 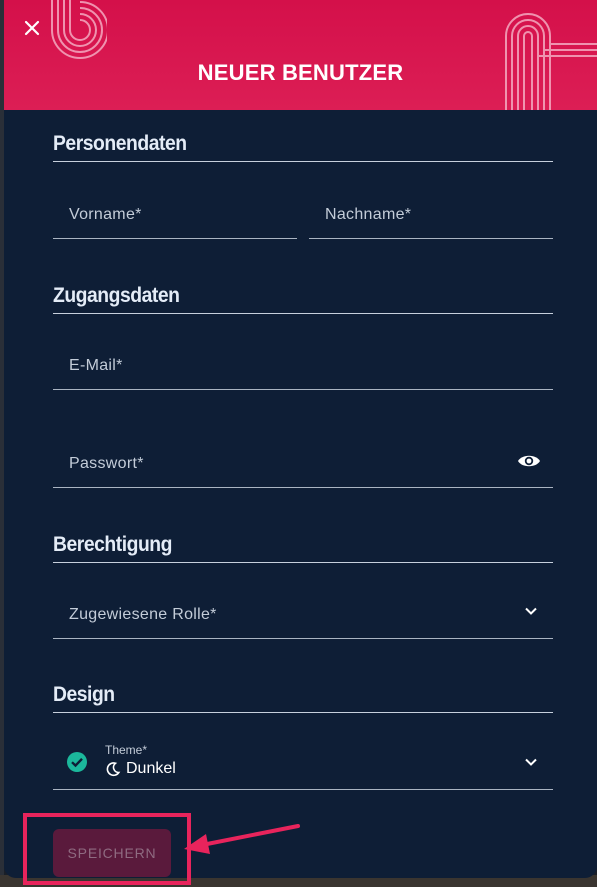 I want to click on theme-label: Theme*, so click(x=126, y=750).